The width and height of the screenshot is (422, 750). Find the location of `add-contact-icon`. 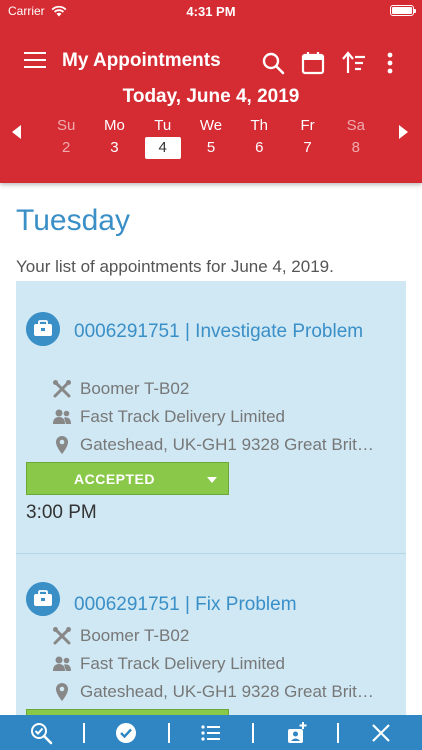

add-contact-icon is located at coordinates (297, 732).